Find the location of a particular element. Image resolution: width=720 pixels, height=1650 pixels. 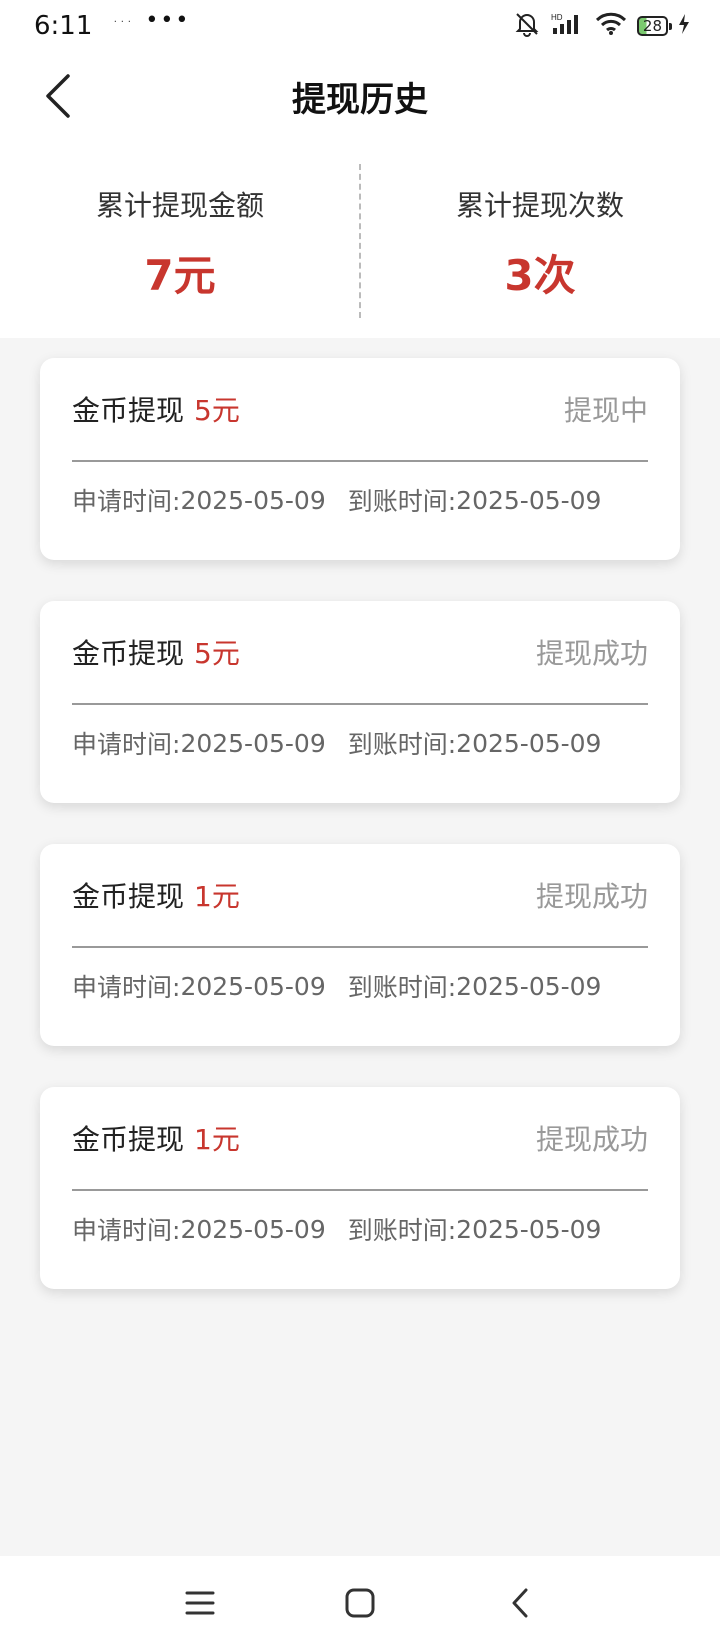

record-status: 提现中 is located at coordinates (605, 410).